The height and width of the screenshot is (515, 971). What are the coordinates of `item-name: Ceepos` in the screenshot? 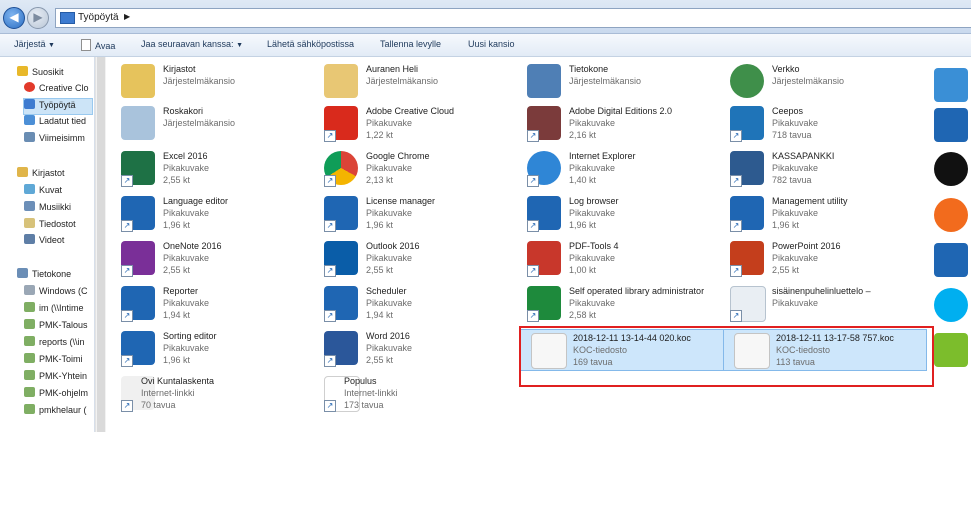 It's located at (788, 111).